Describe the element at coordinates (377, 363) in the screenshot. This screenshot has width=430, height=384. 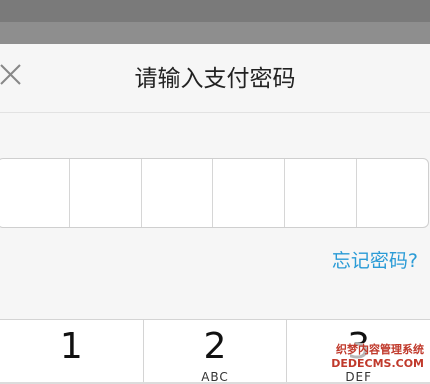
I see `watermark-line-2: DEDECMS.COM` at that location.